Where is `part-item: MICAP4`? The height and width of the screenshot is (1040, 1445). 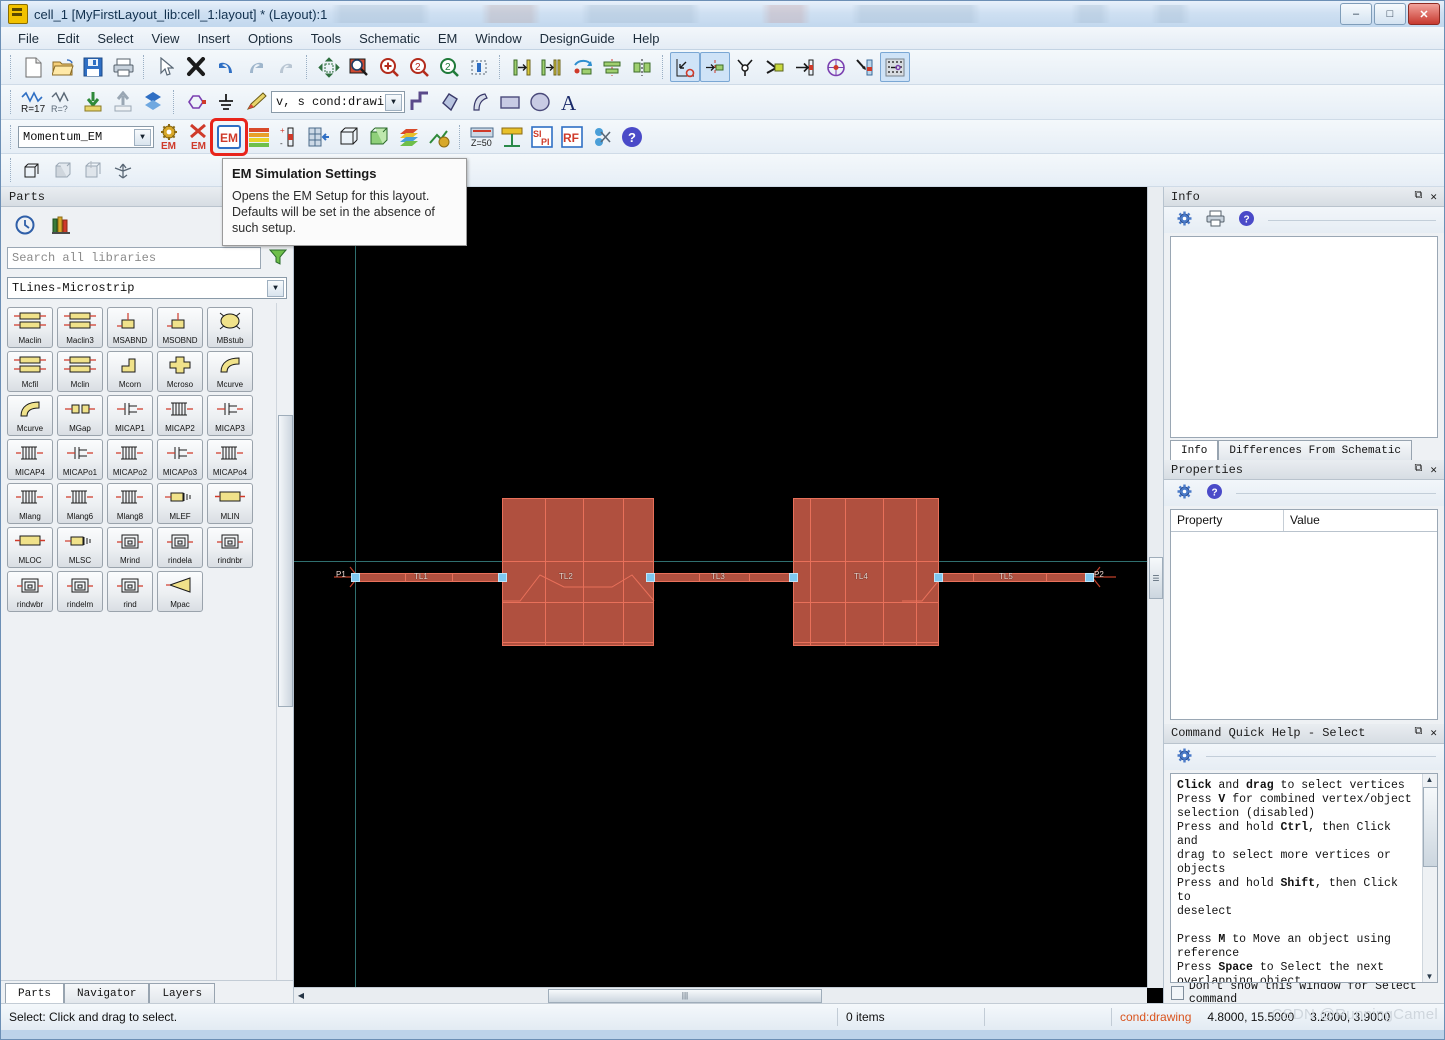
part-item: MICAP4 is located at coordinates (30, 459).